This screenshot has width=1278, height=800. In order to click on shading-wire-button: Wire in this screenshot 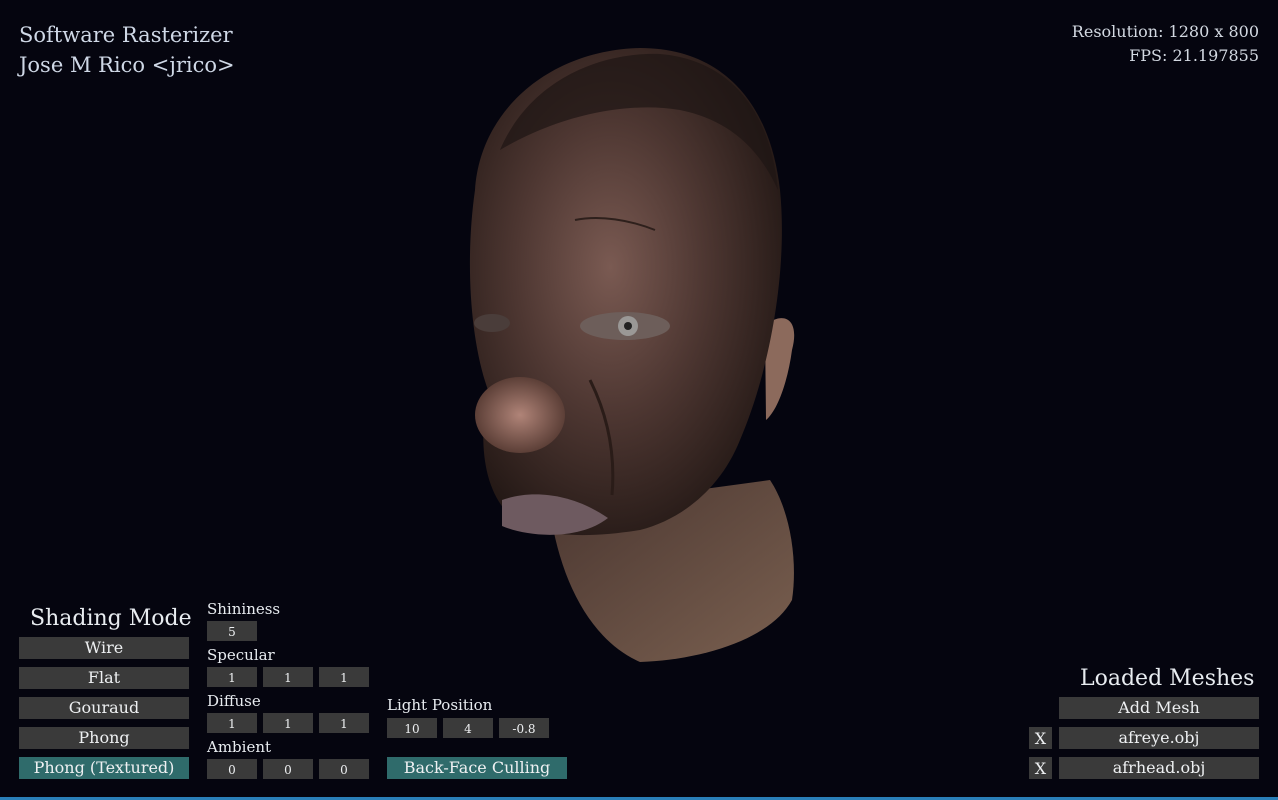, I will do `click(104, 648)`.